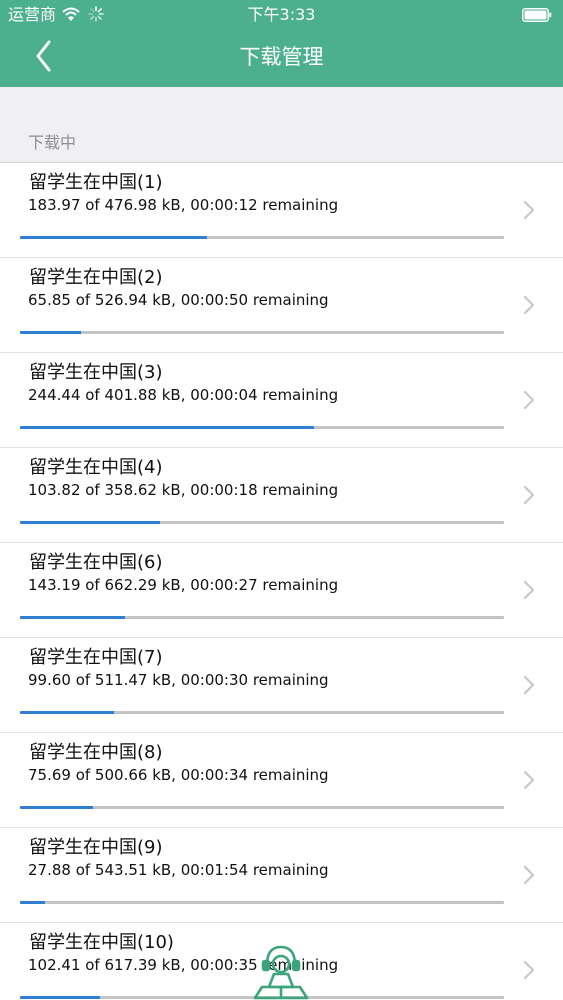 This screenshot has width=563, height=1000. Describe the element at coordinates (96, 372) in the screenshot. I see `download-title: 留学生在中国(3)` at that location.